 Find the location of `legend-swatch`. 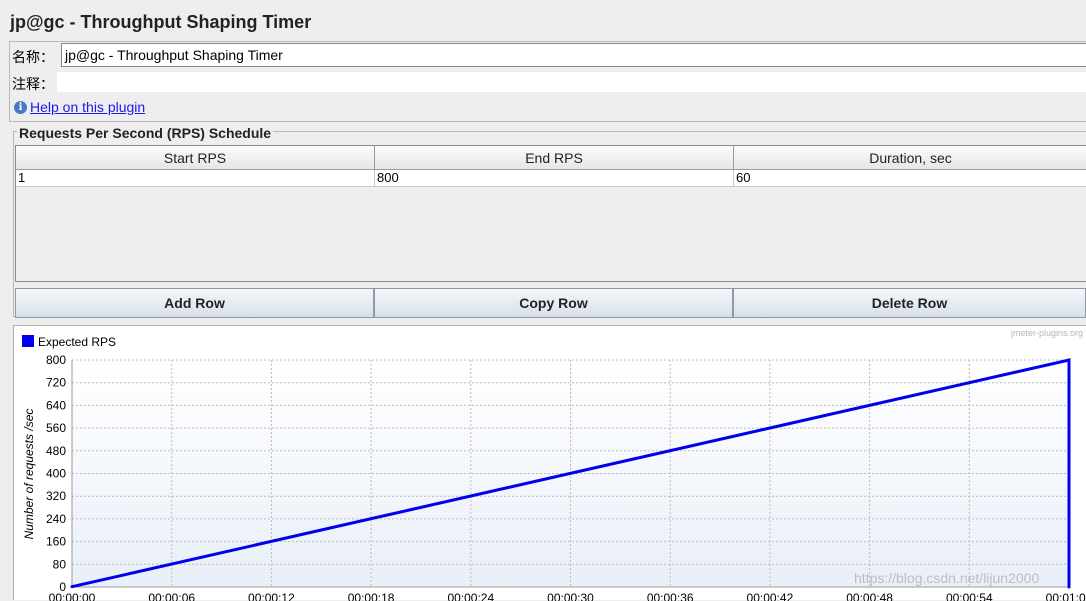

legend-swatch is located at coordinates (28, 341).